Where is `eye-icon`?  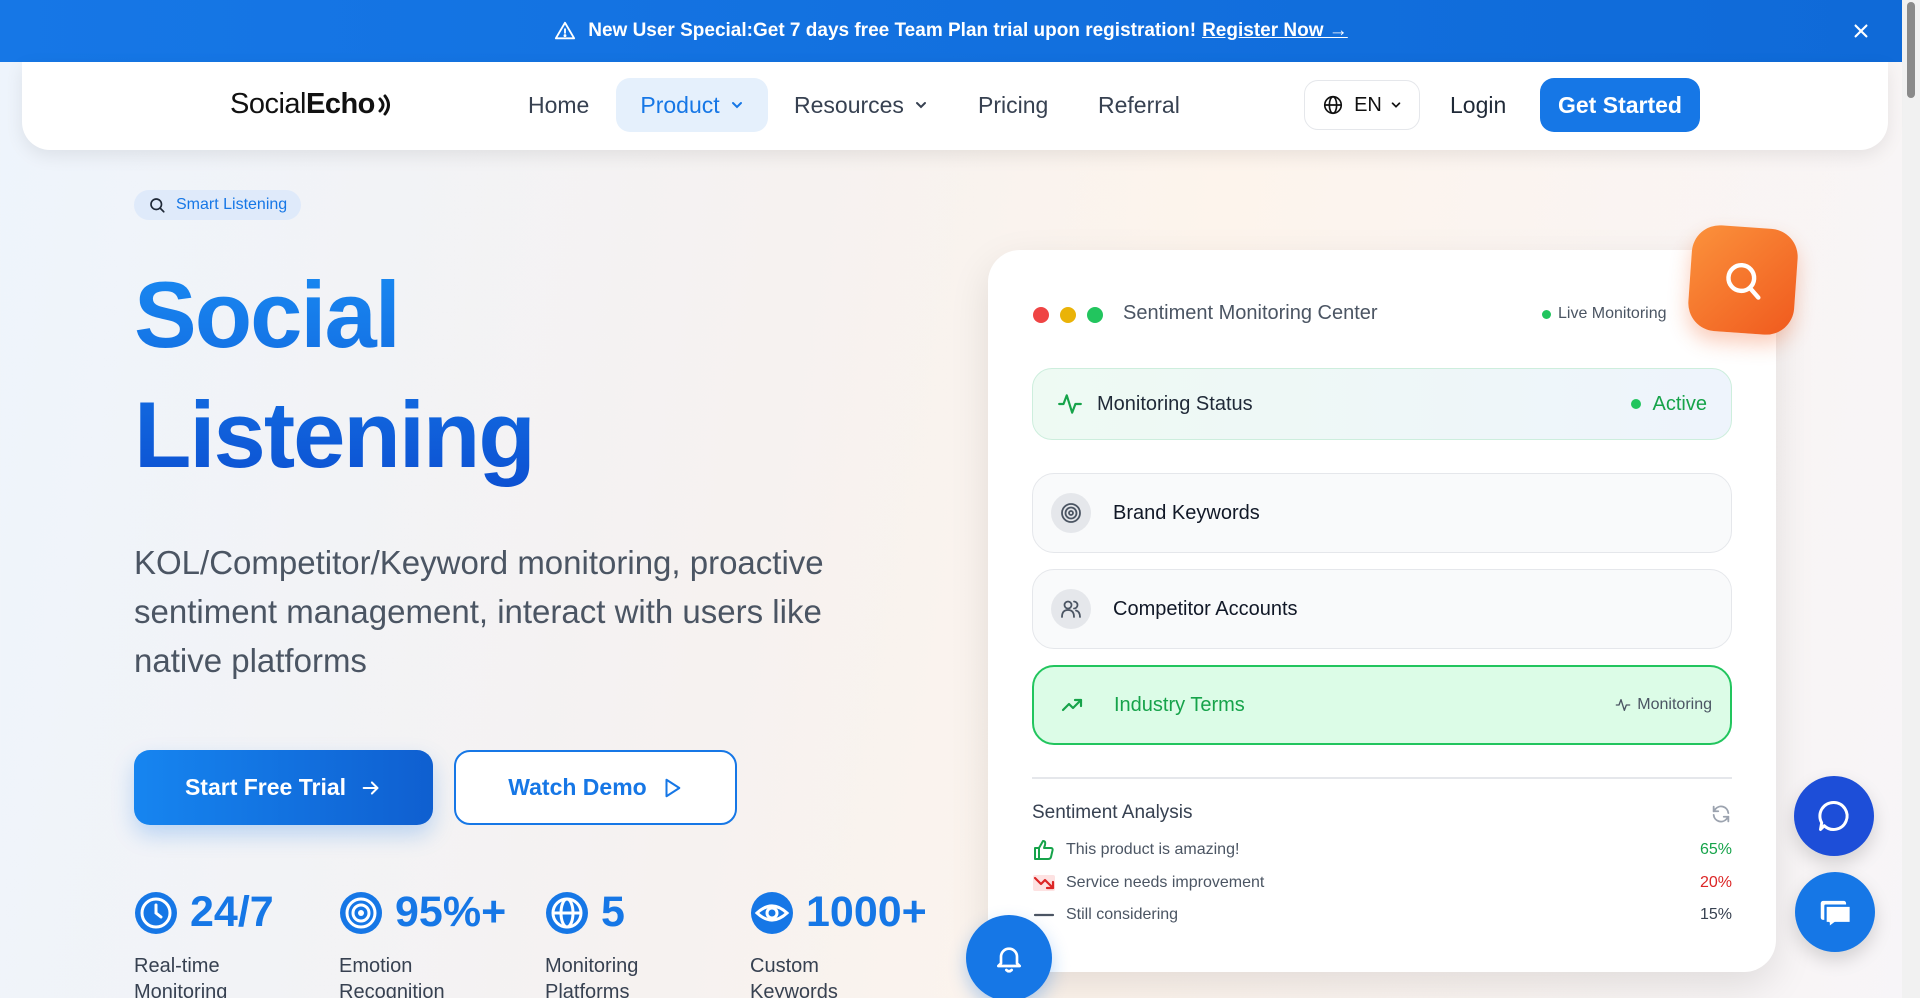 eye-icon is located at coordinates (772, 912).